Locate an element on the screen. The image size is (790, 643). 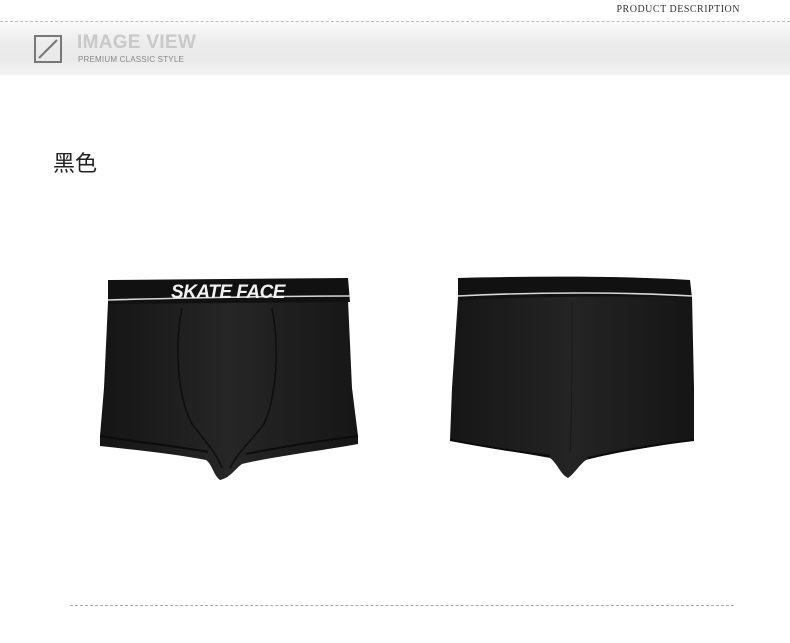
header-title: IMAGE VIEW is located at coordinates (137, 42).